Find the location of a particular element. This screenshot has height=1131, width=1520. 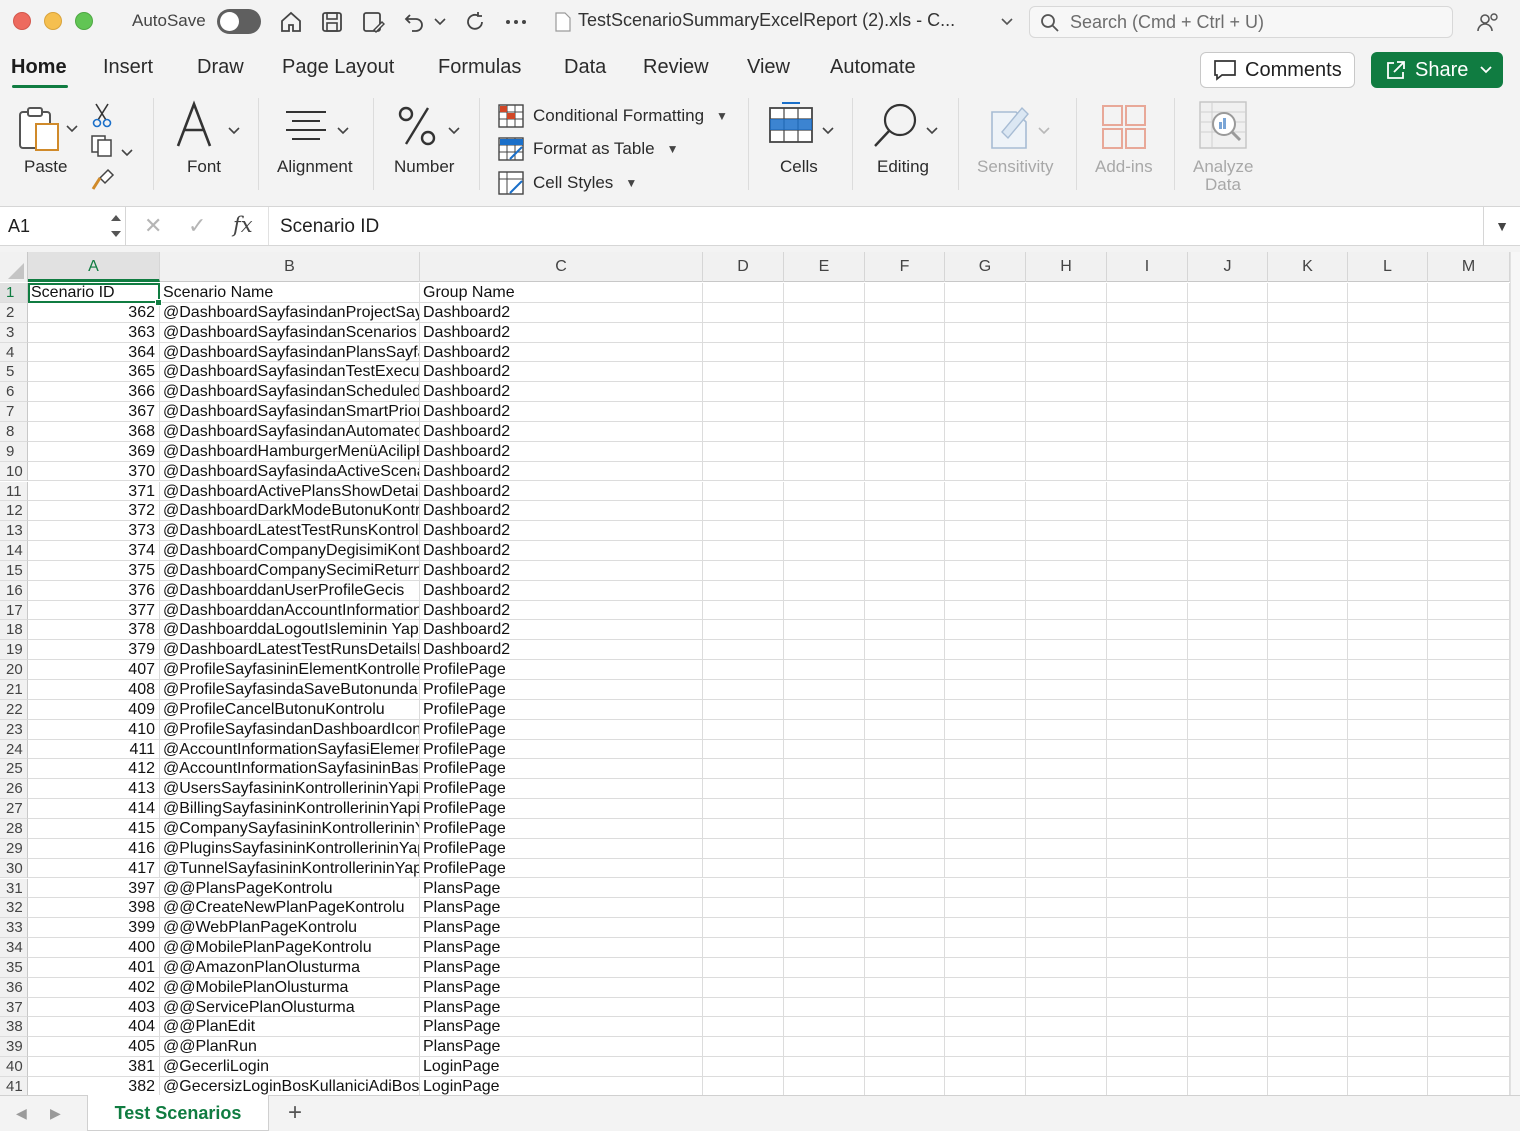

column-header-l: L is located at coordinates (1388, 267).